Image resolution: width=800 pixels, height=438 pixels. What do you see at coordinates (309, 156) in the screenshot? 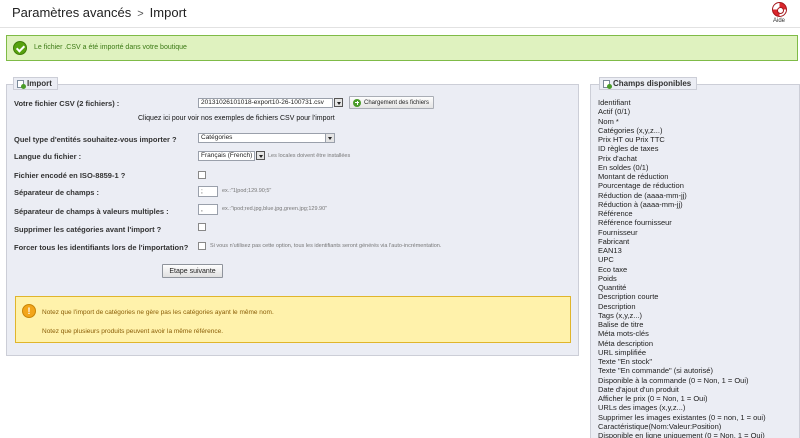
I see `language-hint: Les locales doivent être installées` at bounding box center [309, 156].